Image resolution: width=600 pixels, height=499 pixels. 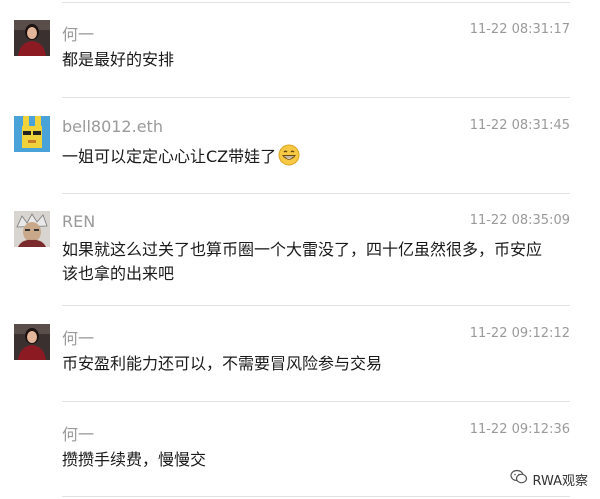 What do you see at coordinates (112, 126) in the screenshot?
I see `commenter-name: bell8012.eth` at bounding box center [112, 126].